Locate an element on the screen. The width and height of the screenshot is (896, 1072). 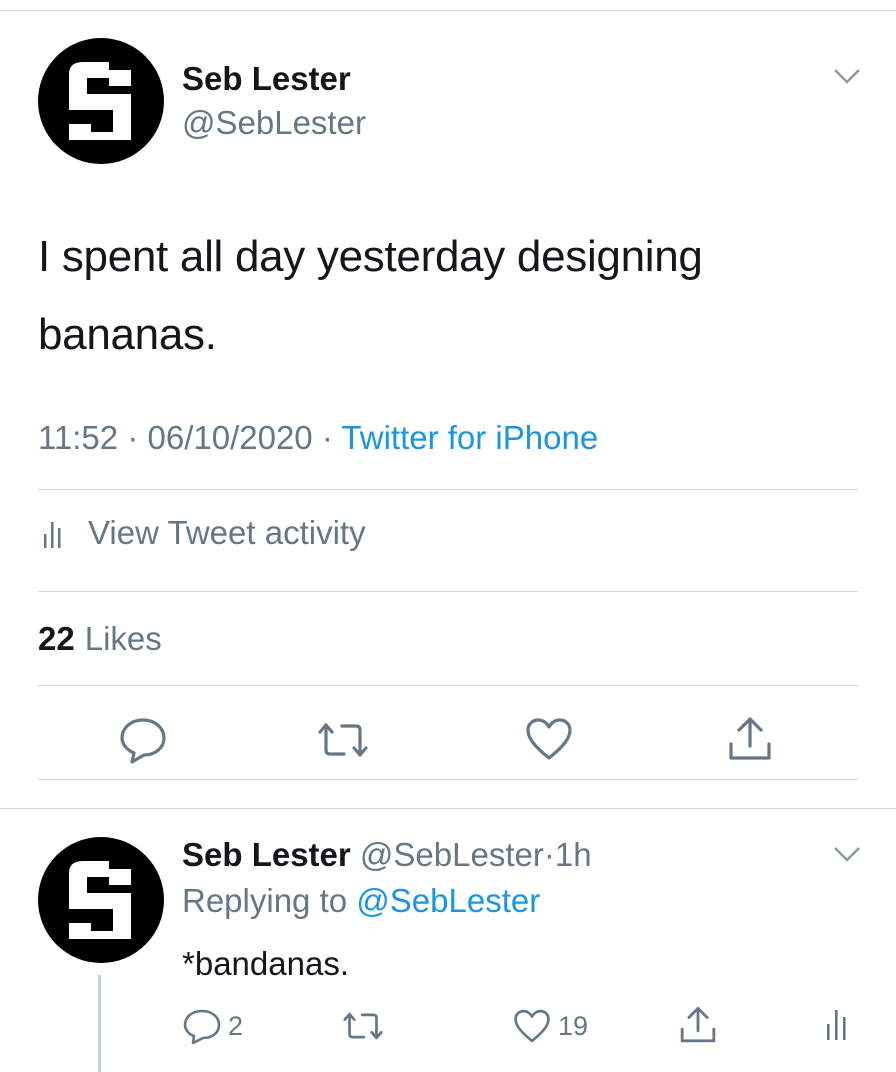
reply-replies-count: 2 is located at coordinates (236, 1025).